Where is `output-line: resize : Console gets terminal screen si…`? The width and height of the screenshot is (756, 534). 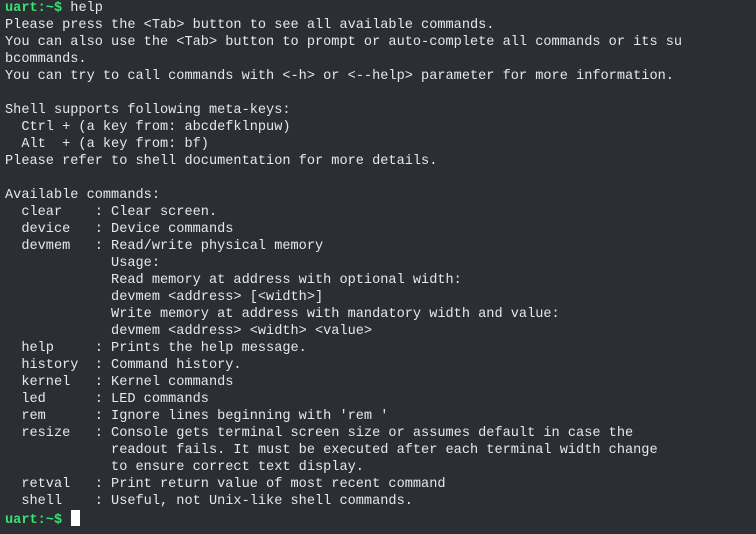 output-line: resize : Console gets terminal screen si… is located at coordinates (319, 433).